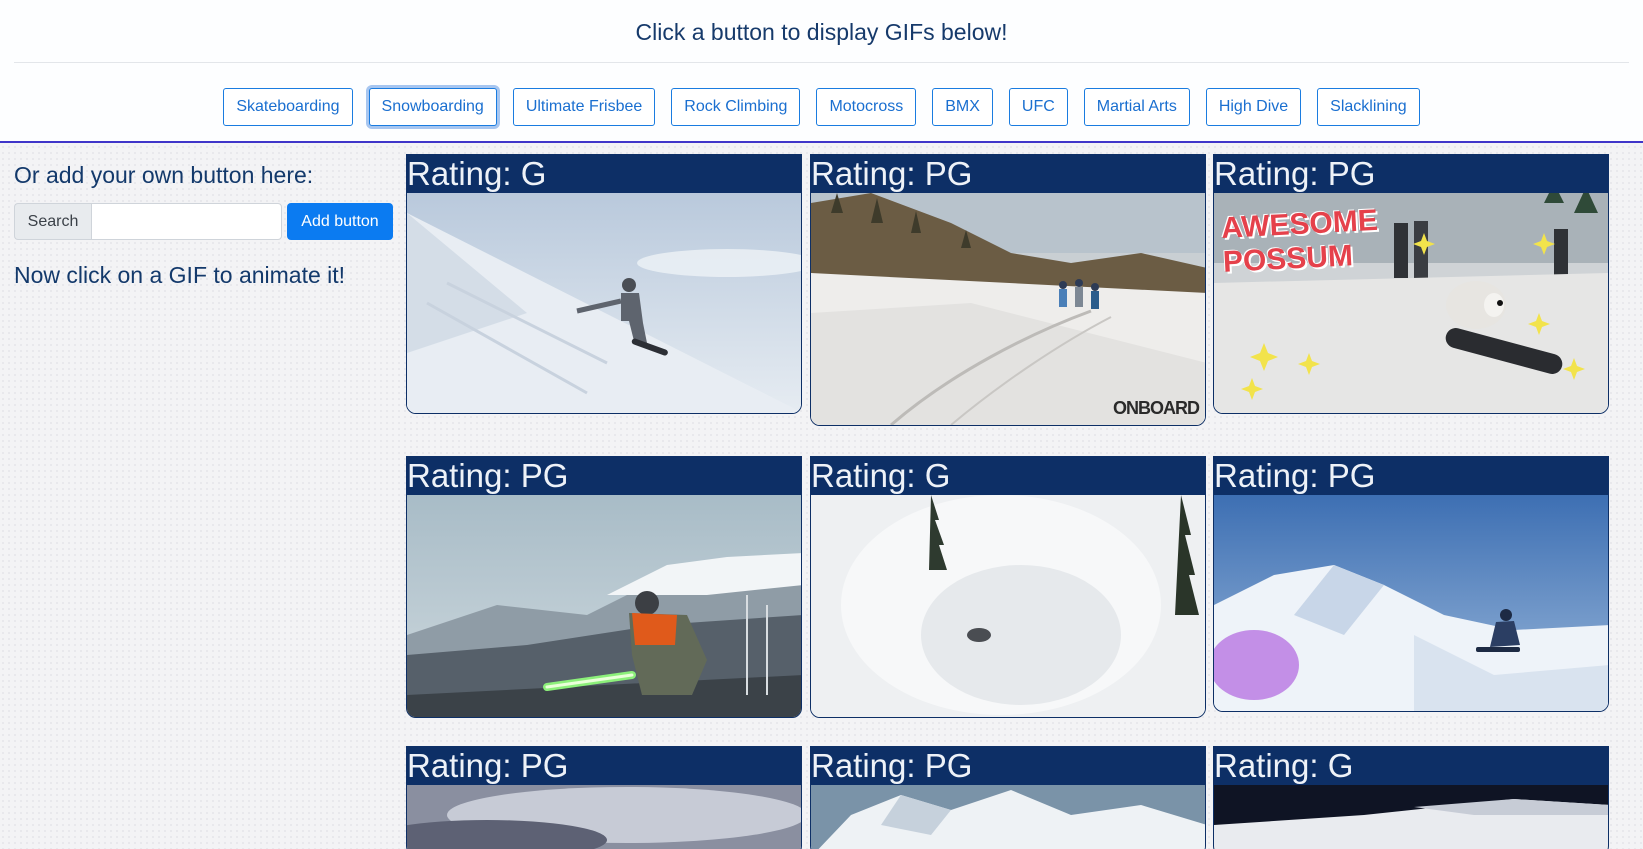  What do you see at coordinates (962, 107) in the screenshot?
I see `topic-button-bmx: BMX` at bounding box center [962, 107].